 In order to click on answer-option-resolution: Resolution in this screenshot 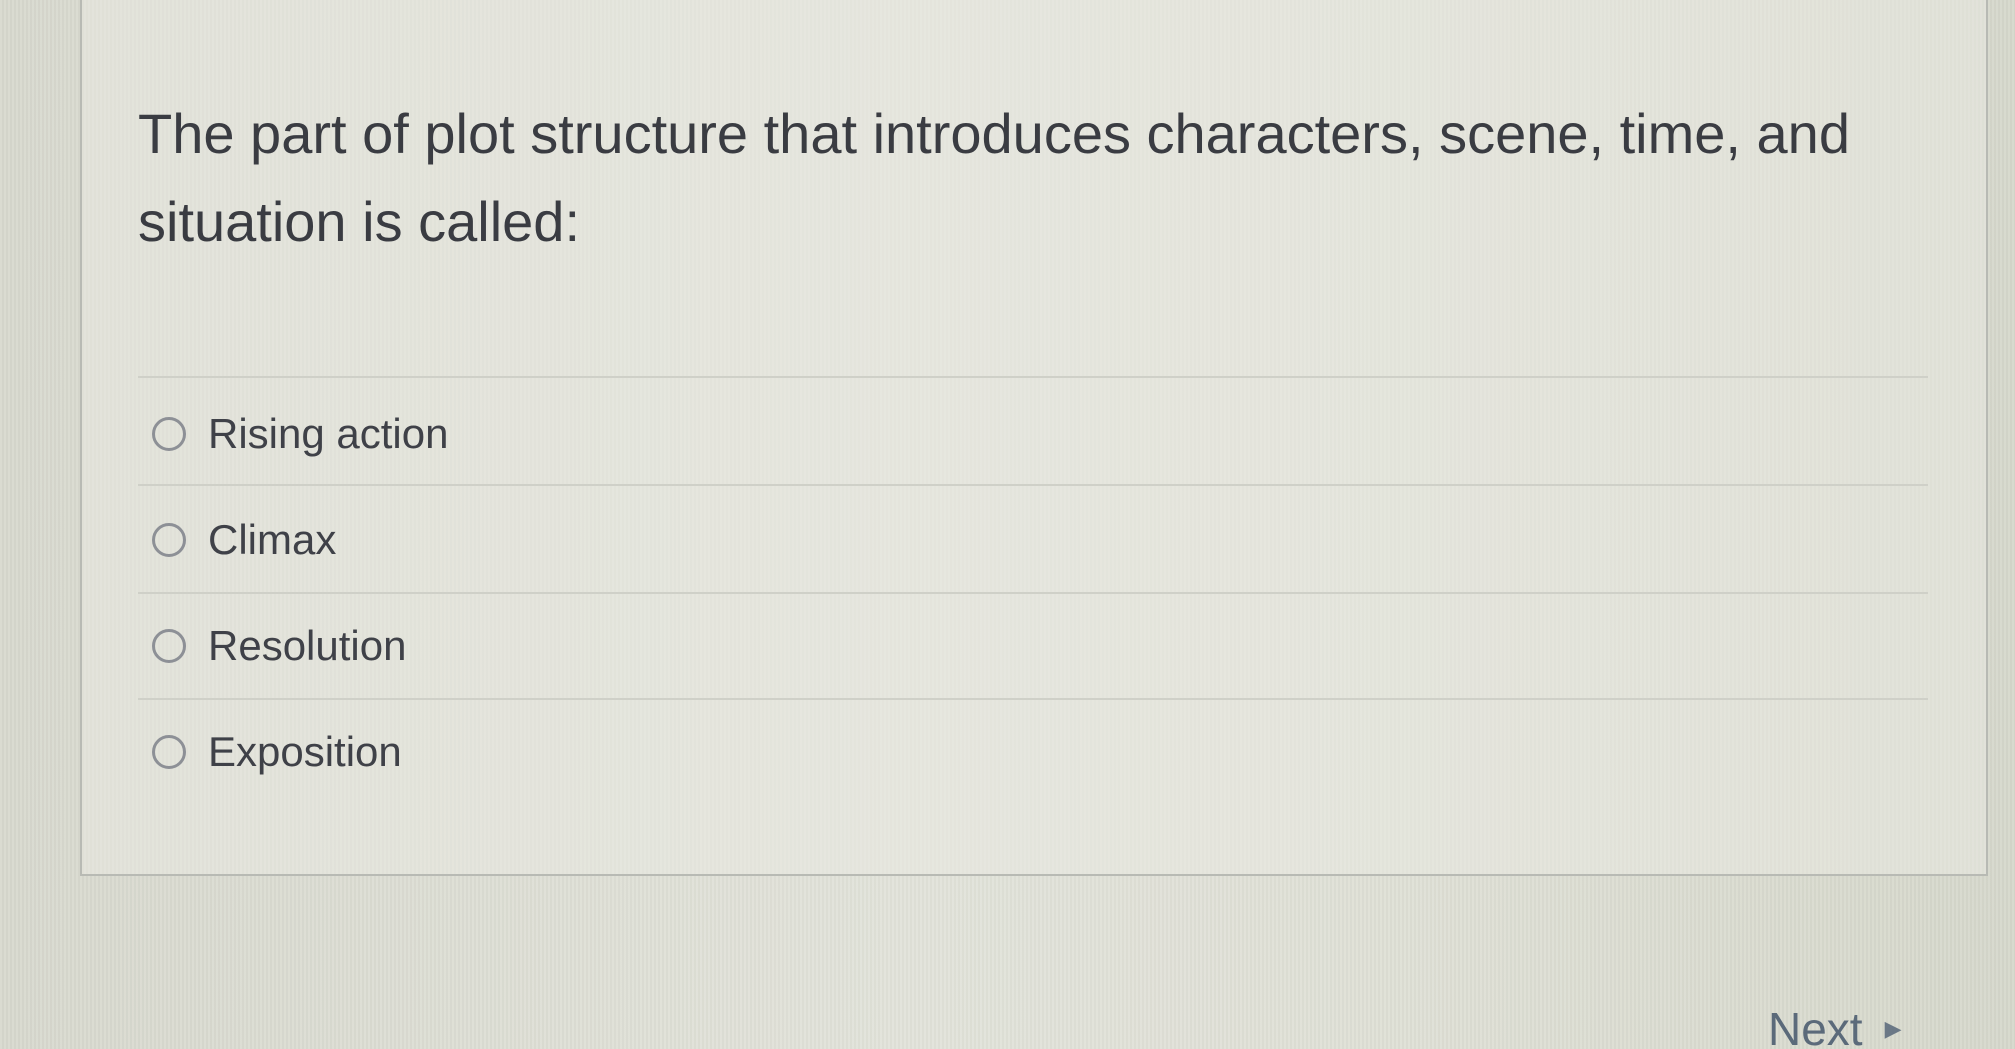, I will do `click(279, 646)`.